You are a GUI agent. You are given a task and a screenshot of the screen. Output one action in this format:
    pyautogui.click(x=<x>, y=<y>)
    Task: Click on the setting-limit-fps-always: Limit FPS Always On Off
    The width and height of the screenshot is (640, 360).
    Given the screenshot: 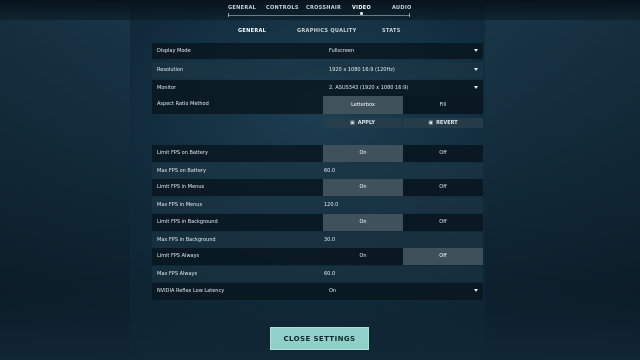 What is the action you would take?
    pyautogui.click(x=317, y=256)
    